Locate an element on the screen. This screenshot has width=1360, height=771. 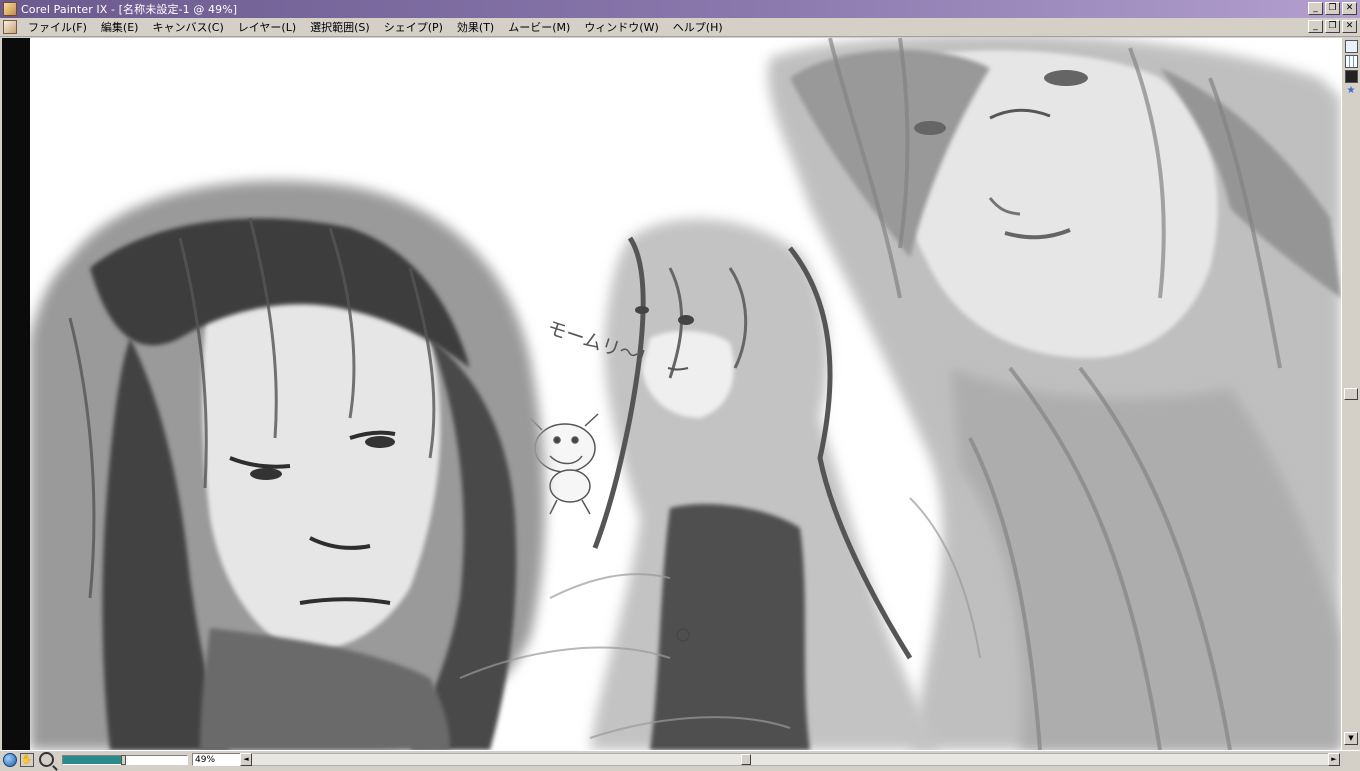
menu-layer: レイヤー(L) is located at coordinates (267, 27).